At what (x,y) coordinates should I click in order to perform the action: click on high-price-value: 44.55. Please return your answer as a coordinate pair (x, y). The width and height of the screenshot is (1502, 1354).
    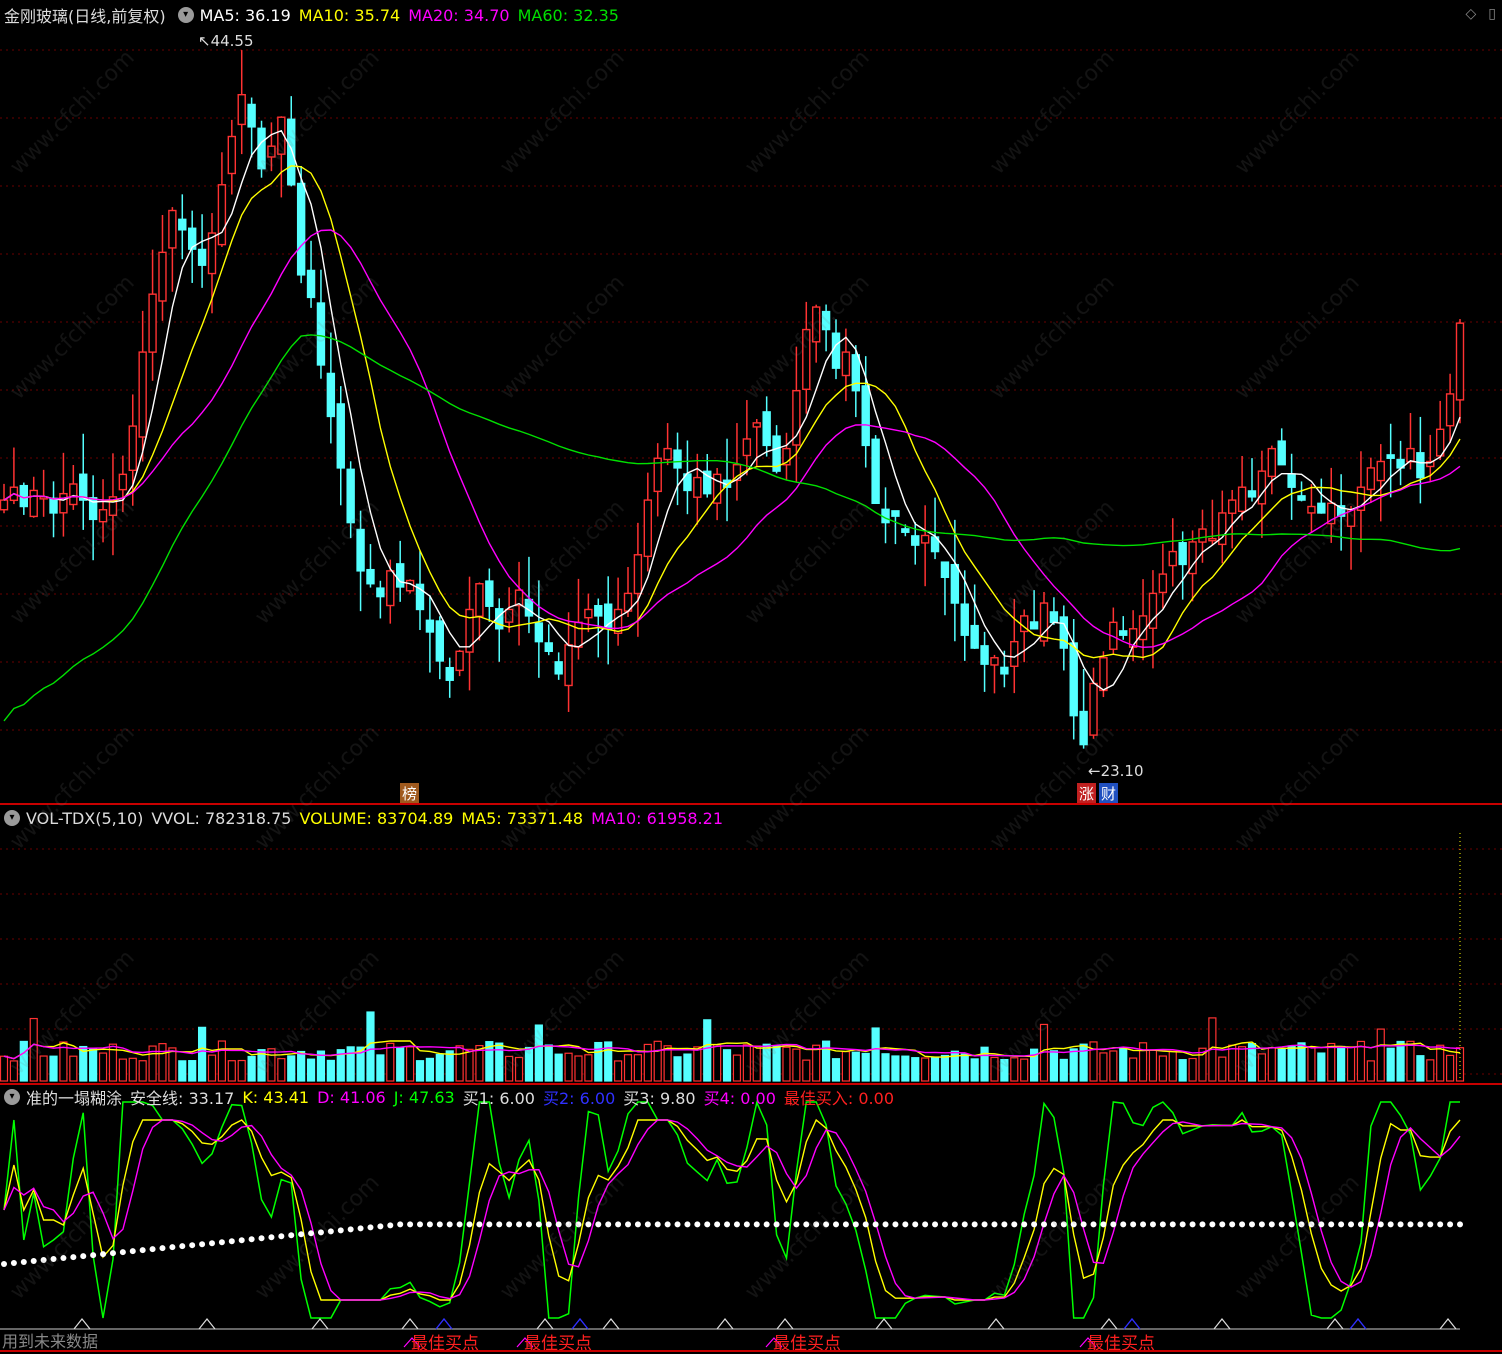
    Looking at the image, I should click on (232, 41).